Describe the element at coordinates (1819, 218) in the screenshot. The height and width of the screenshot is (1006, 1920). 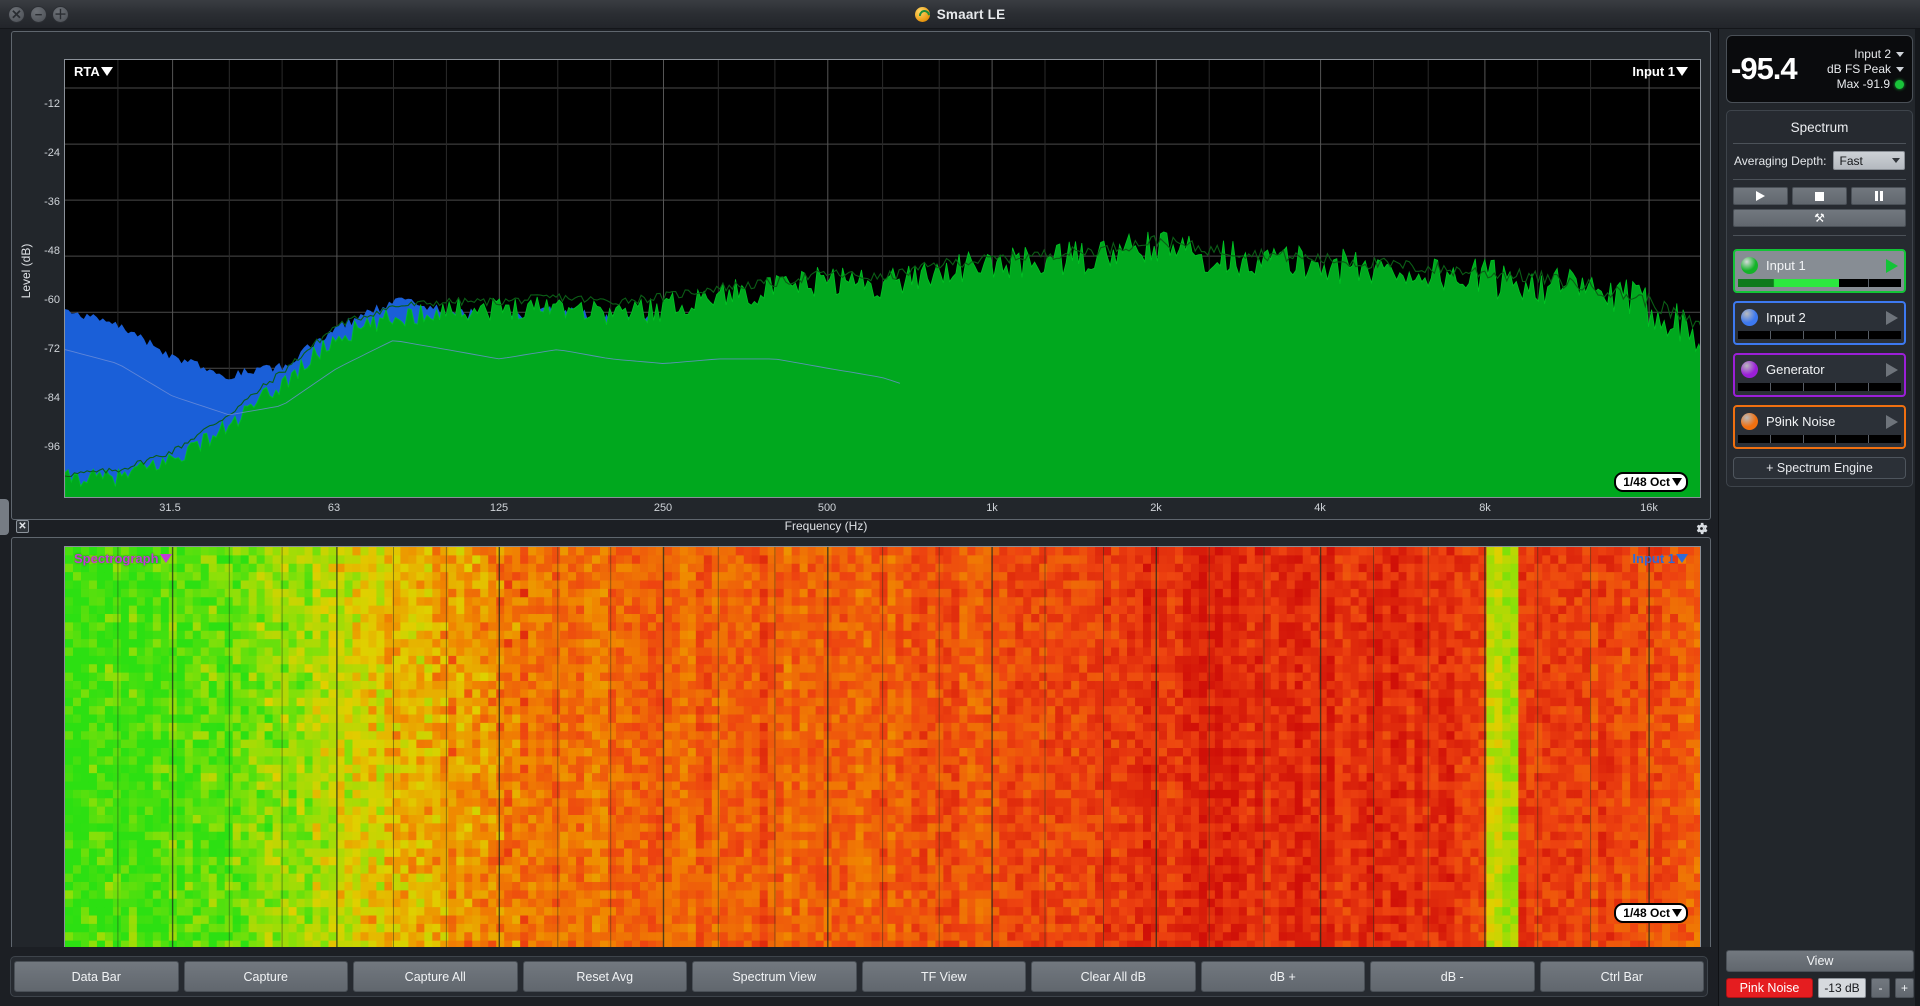
I see `tools-button: ⚒` at that location.